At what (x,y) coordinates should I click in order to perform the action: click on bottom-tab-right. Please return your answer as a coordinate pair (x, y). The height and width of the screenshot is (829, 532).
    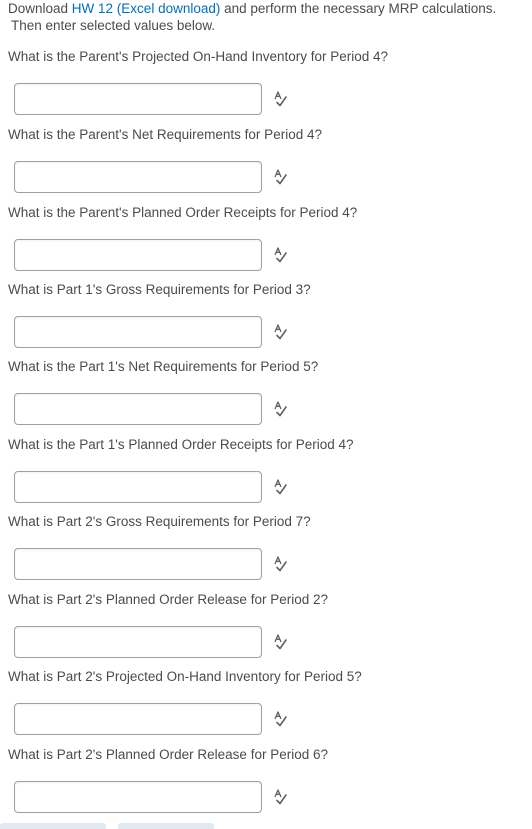
    Looking at the image, I should click on (166, 826).